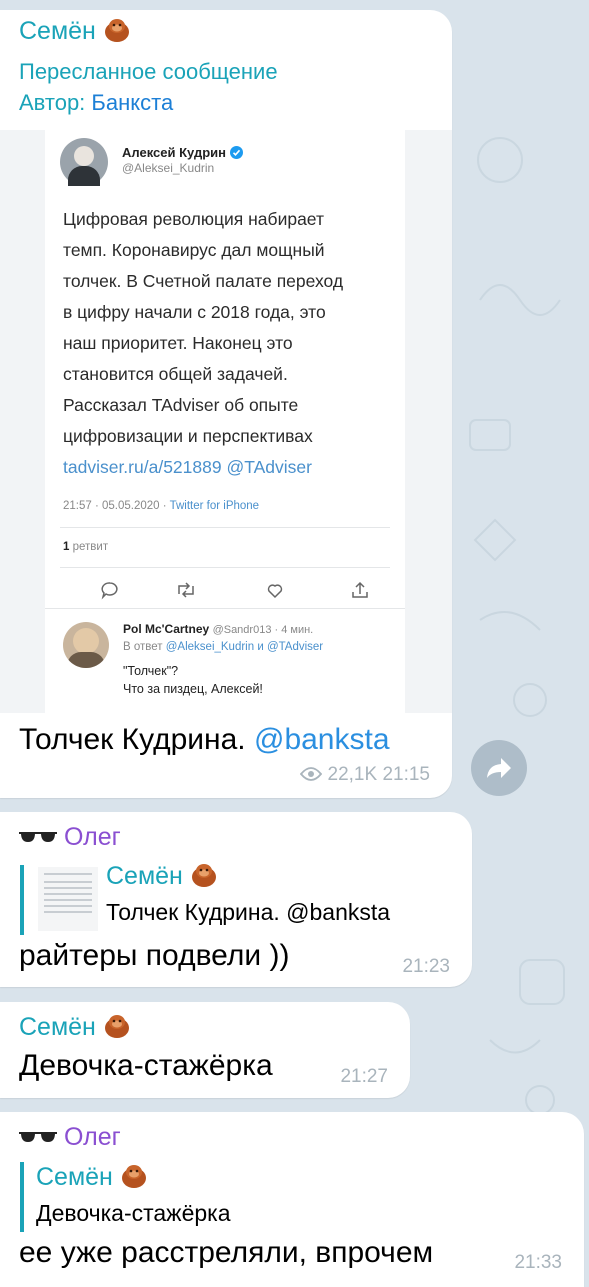 The width and height of the screenshot is (589, 1287). What do you see at coordinates (178, 343) in the screenshot?
I see `tweet-line: наш приоритет. Наконец это` at bounding box center [178, 343].